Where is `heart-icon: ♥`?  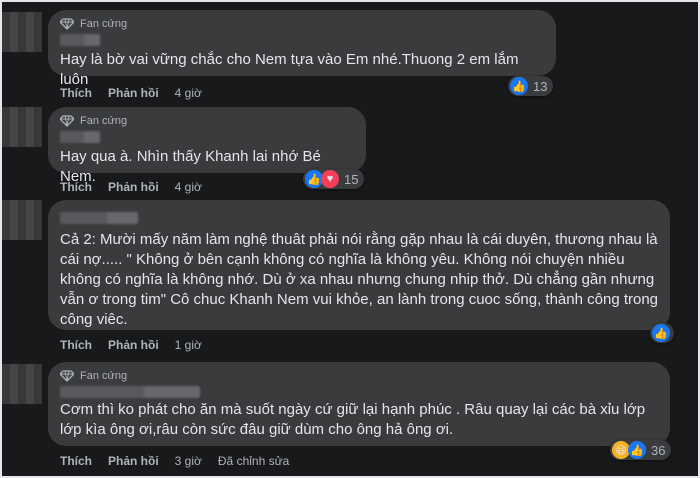
heart-icon: ♥ is located at coordinates (330, 179).